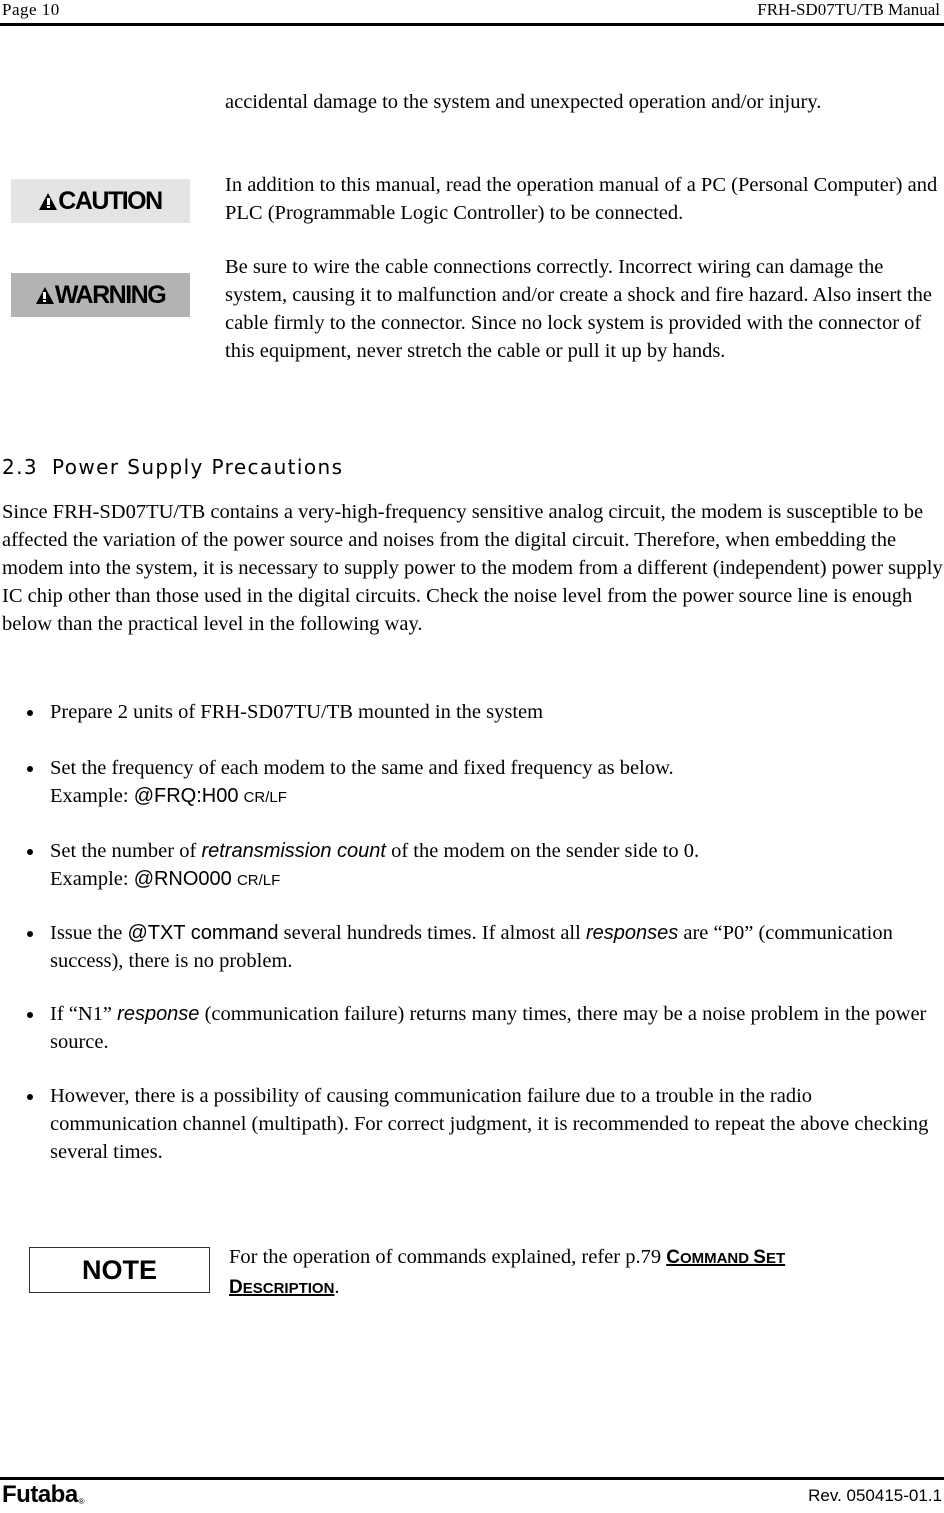 Image resolution: width=944 pixels, height=1513 pixels. Describe the element at coordinates (110, 200) in the screenshot. I see `caution-label: CAUTION` at that location.